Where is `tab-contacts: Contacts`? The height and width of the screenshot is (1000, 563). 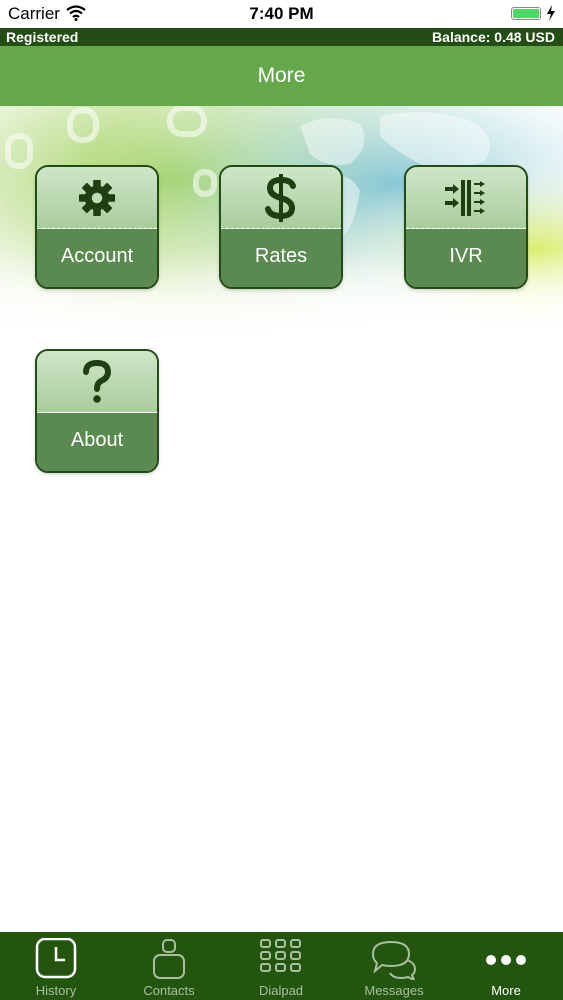
tab-contacts: Contacts is located at coordinates (169, 966).